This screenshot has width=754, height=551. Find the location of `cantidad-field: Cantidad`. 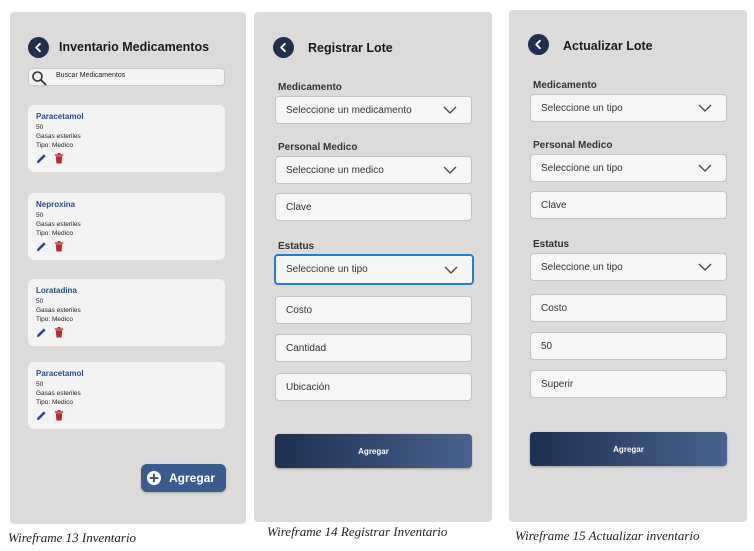

cantidad-field: Cantidad is located at coordinates (373, 348).